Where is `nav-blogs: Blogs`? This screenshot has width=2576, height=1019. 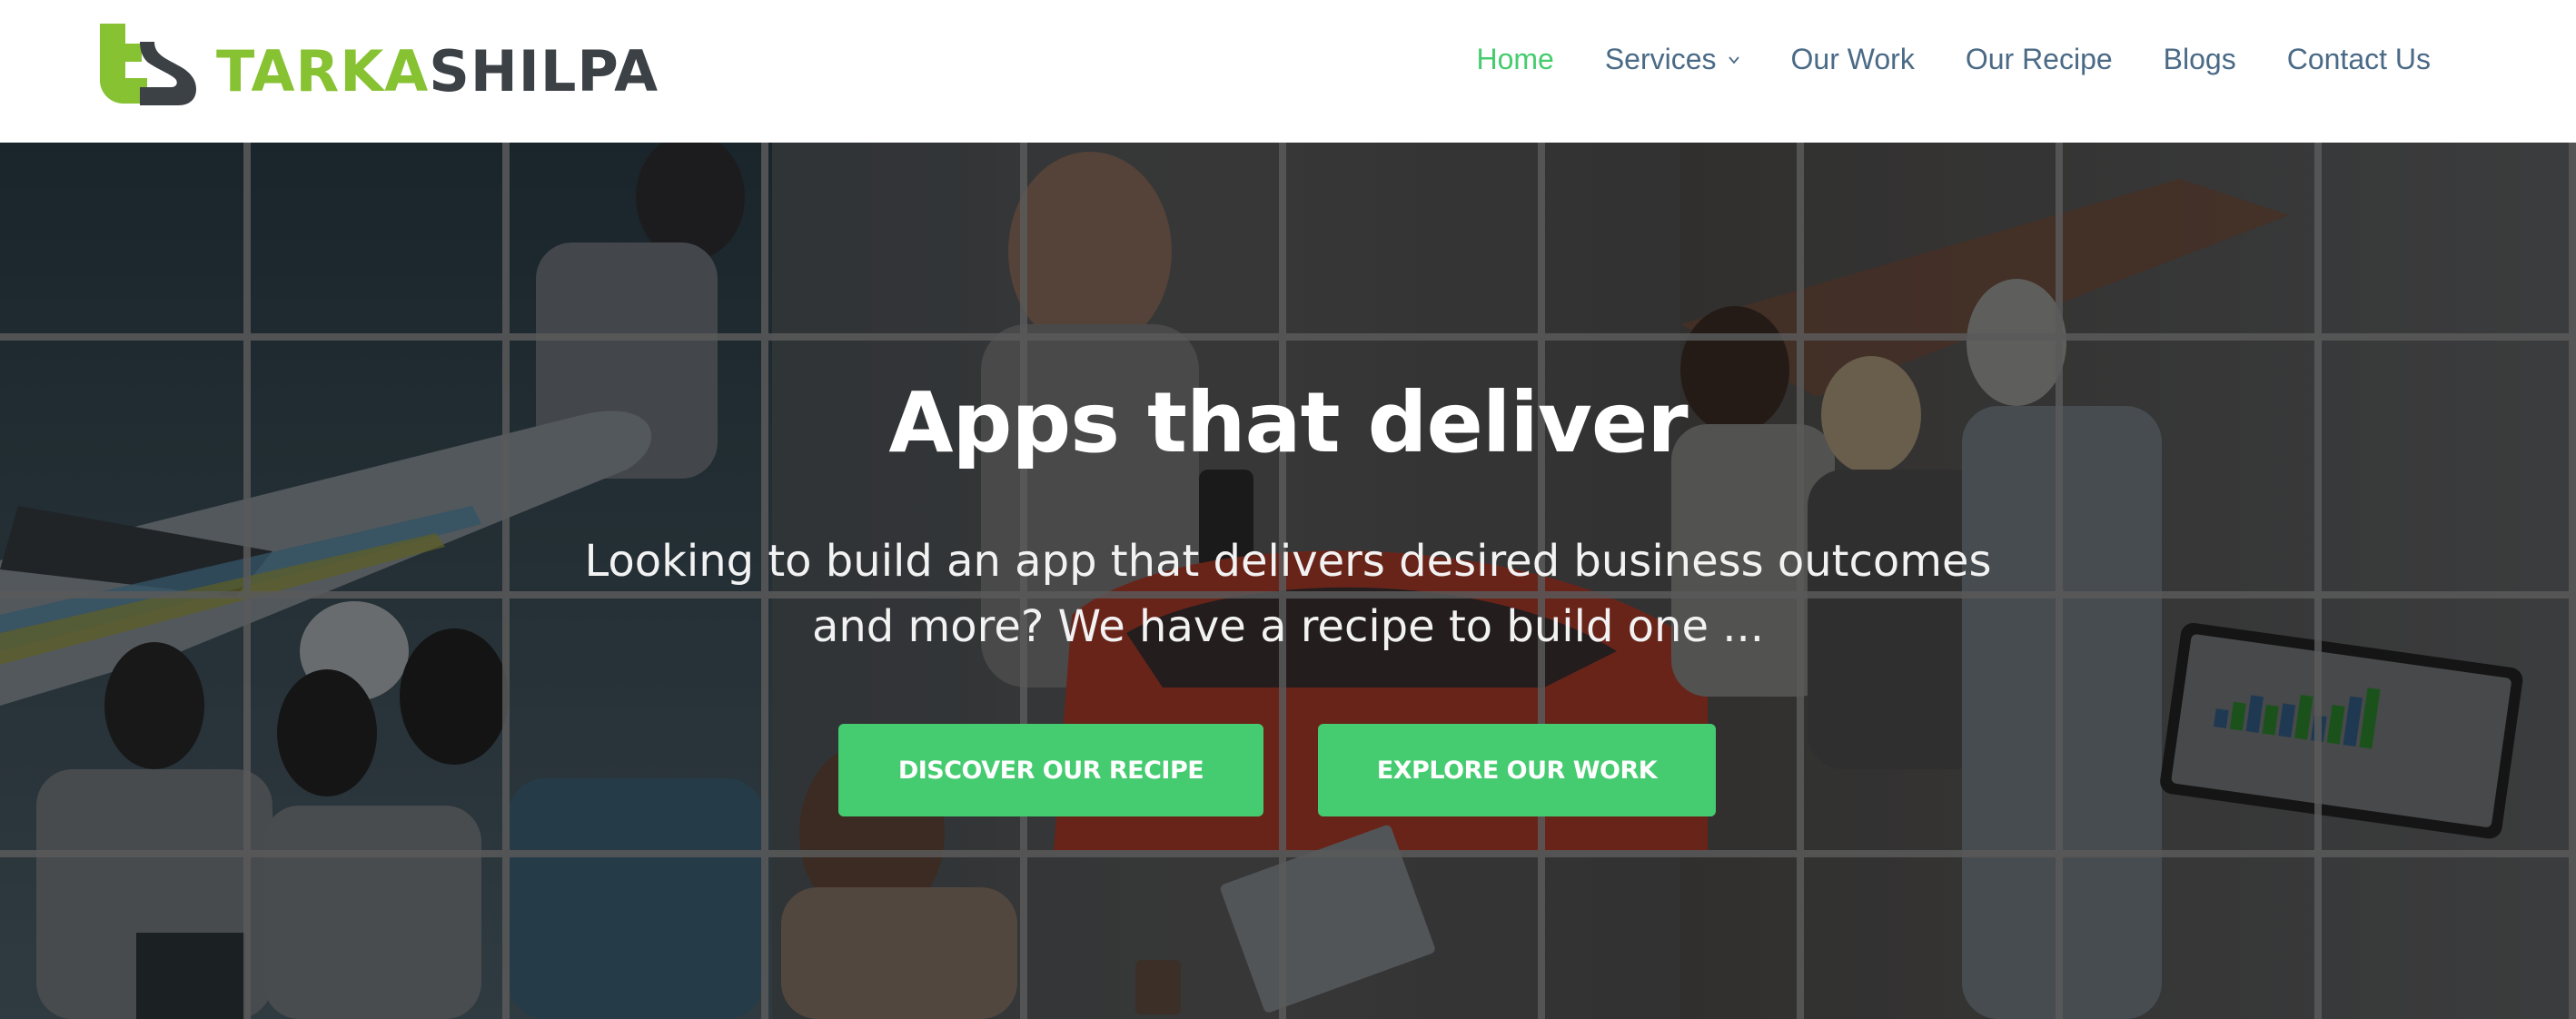 nav-blogs: Blogs is located at coordinates (2200, 59).